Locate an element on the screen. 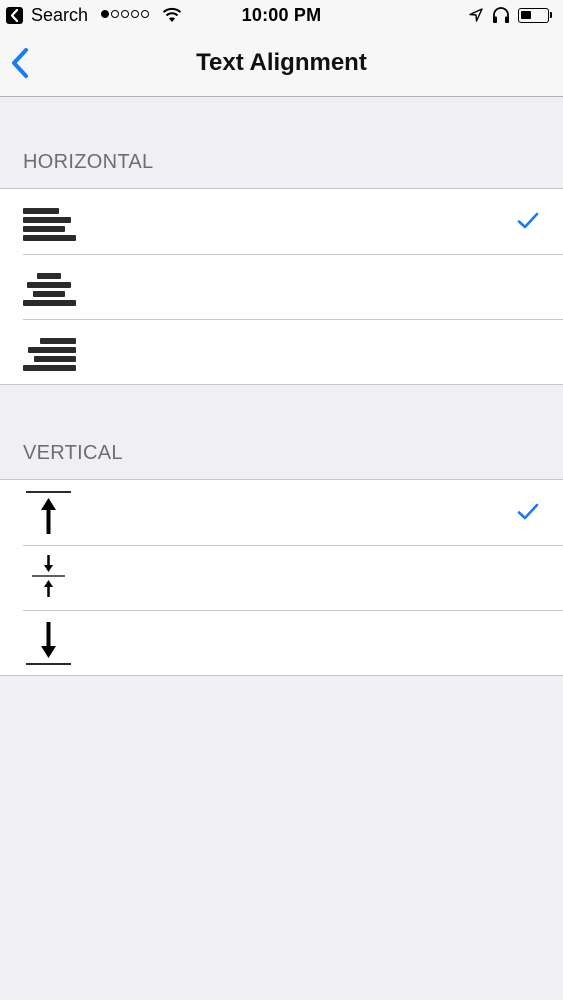 The height and width of the screenshot is (1000, 563). option-align-right is located at coordinates (281, 351).